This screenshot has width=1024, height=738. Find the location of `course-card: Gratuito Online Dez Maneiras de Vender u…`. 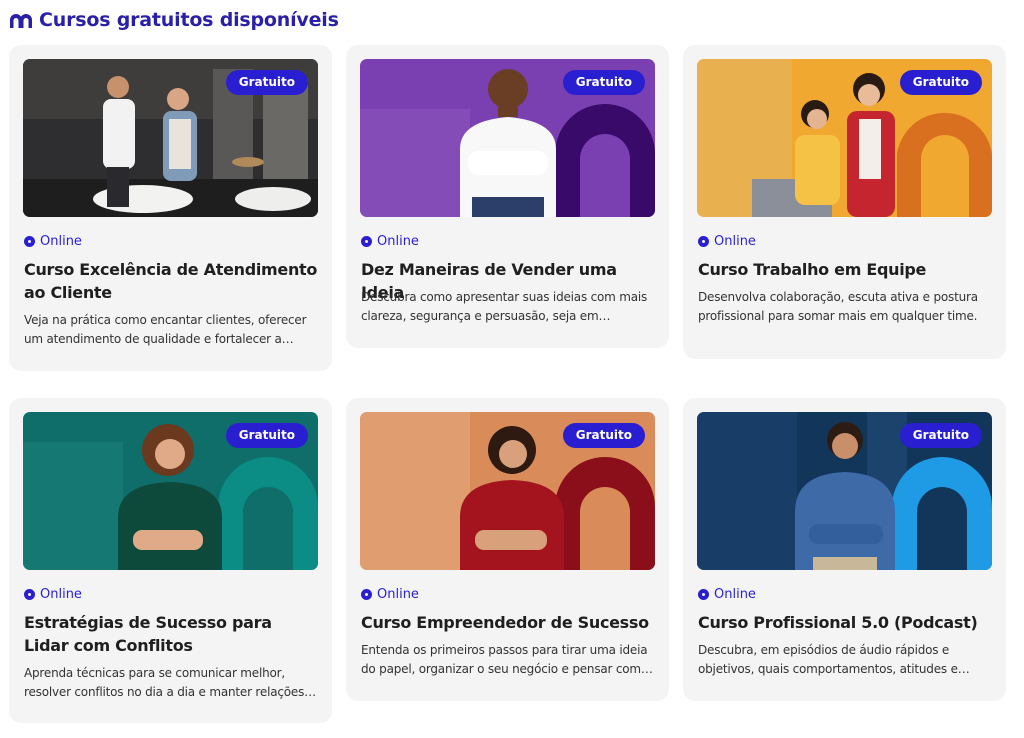

course-card: Gratuito Online Dez Maneiras de Vender u… is located at coordinates (507, 196).